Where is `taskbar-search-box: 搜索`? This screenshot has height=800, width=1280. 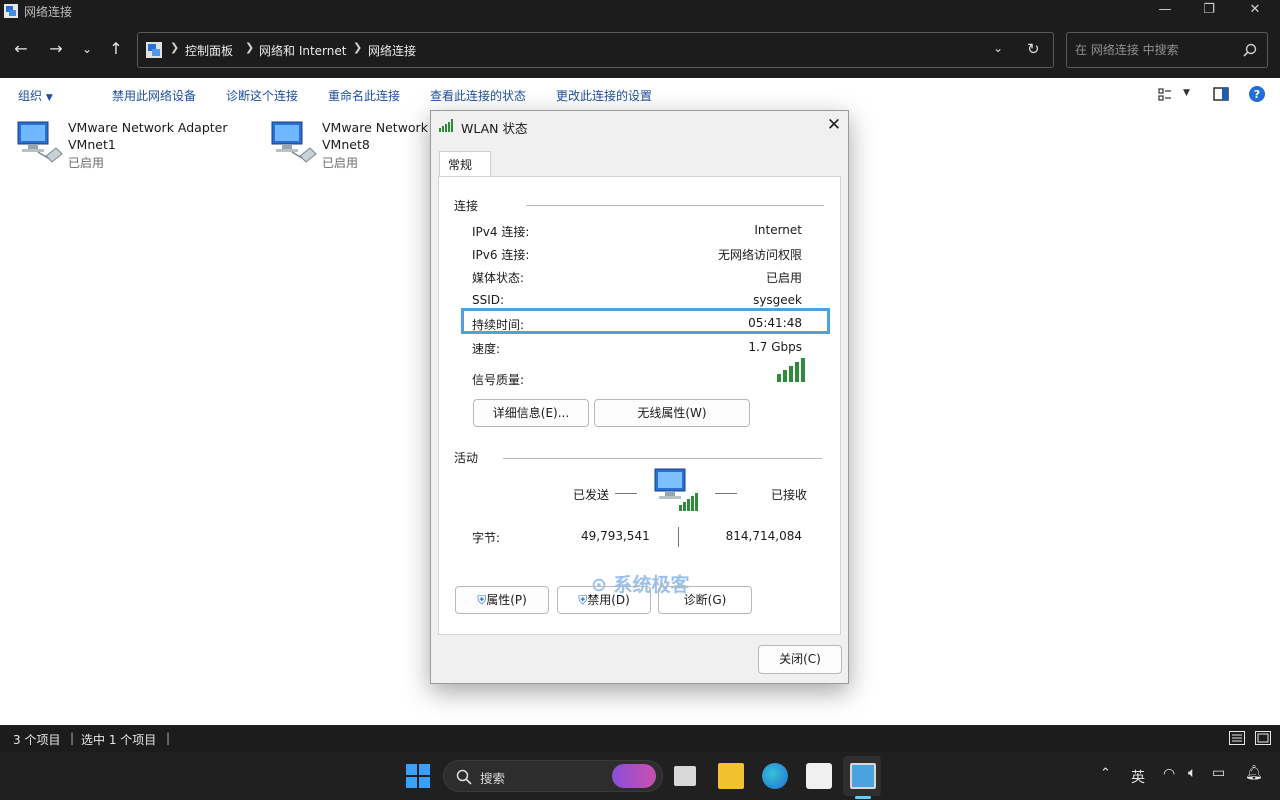
taskbar-search-box: 搜索 is located at coordinates (553, 776).